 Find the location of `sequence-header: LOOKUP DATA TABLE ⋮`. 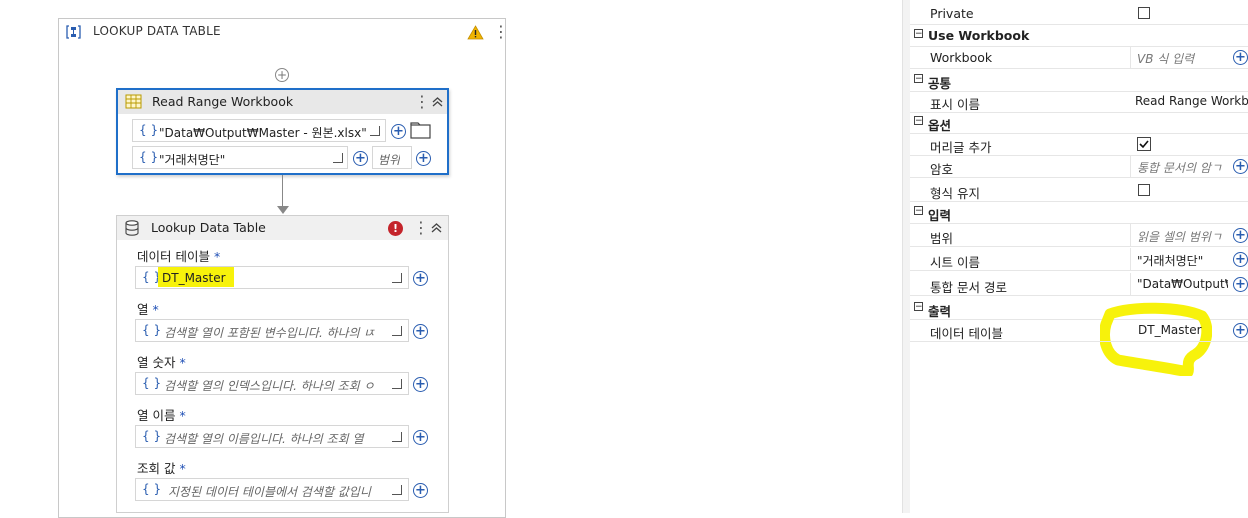

sequence-header: LOOKUP DATA TABLE ⋮ is located at coordinates (284, 32).